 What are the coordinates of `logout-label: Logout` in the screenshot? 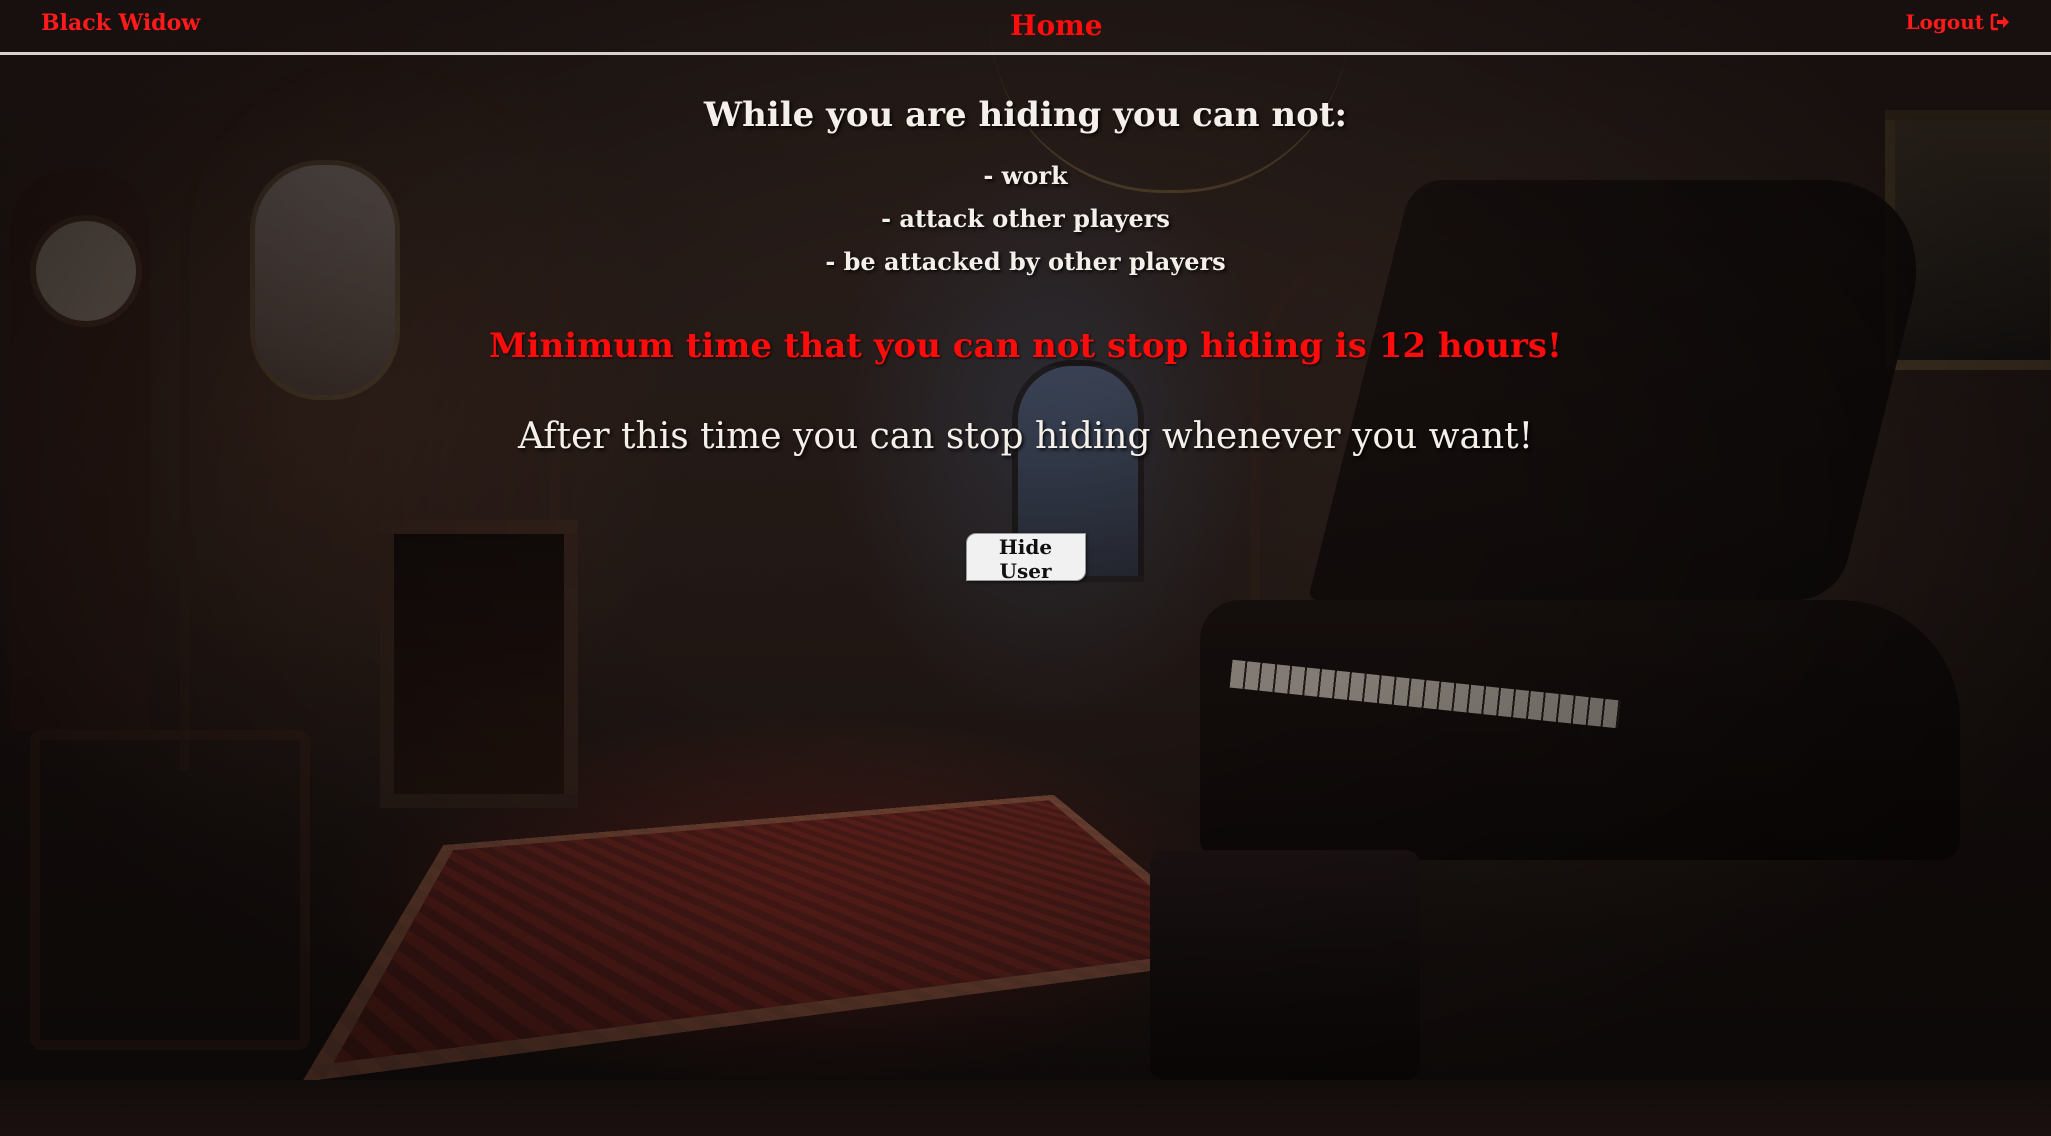 It's located at (1944, 22).